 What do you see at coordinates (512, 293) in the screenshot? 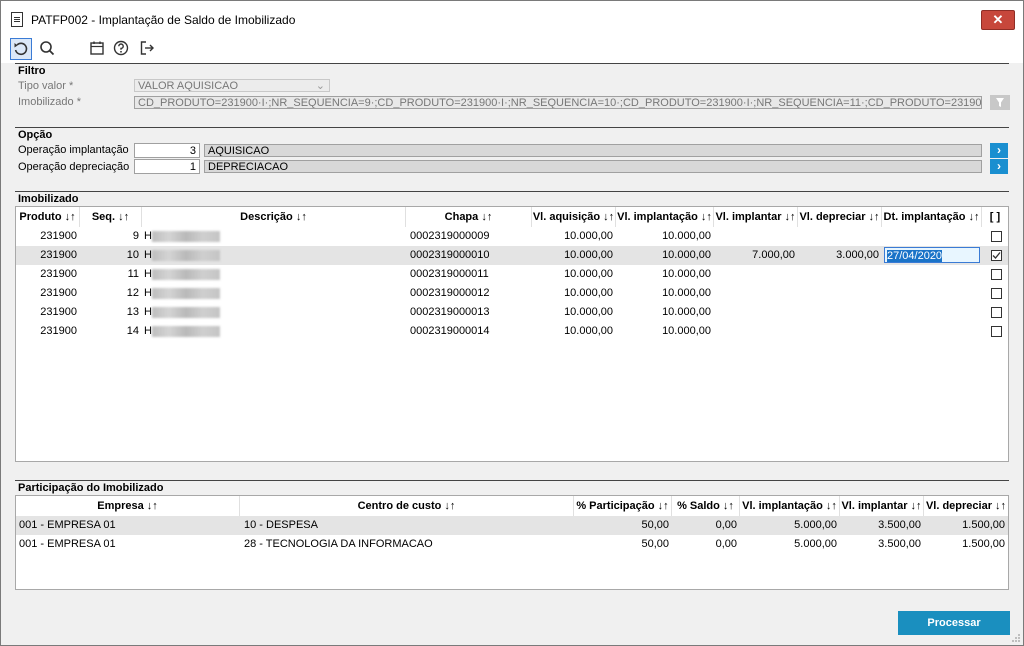
I see `table-row: 231900 12 0002319000012 10.000,00 10.000,00 H` at bounding box center [512, 293].